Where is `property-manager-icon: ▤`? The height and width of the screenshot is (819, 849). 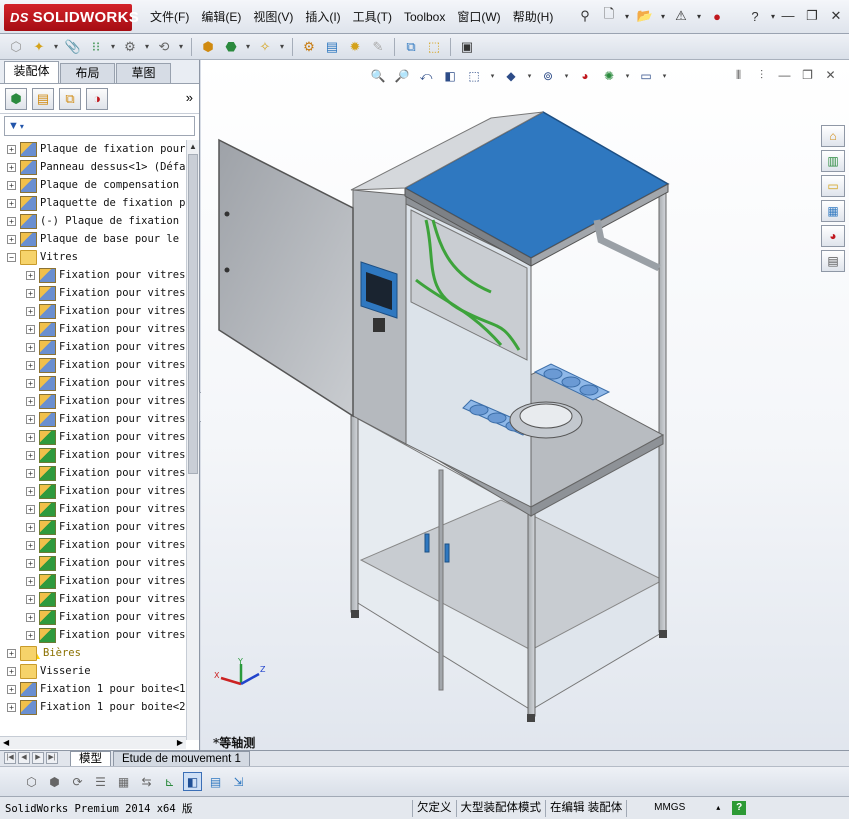
property-manager-icon: ▤ is located at coordinates (43, 98).